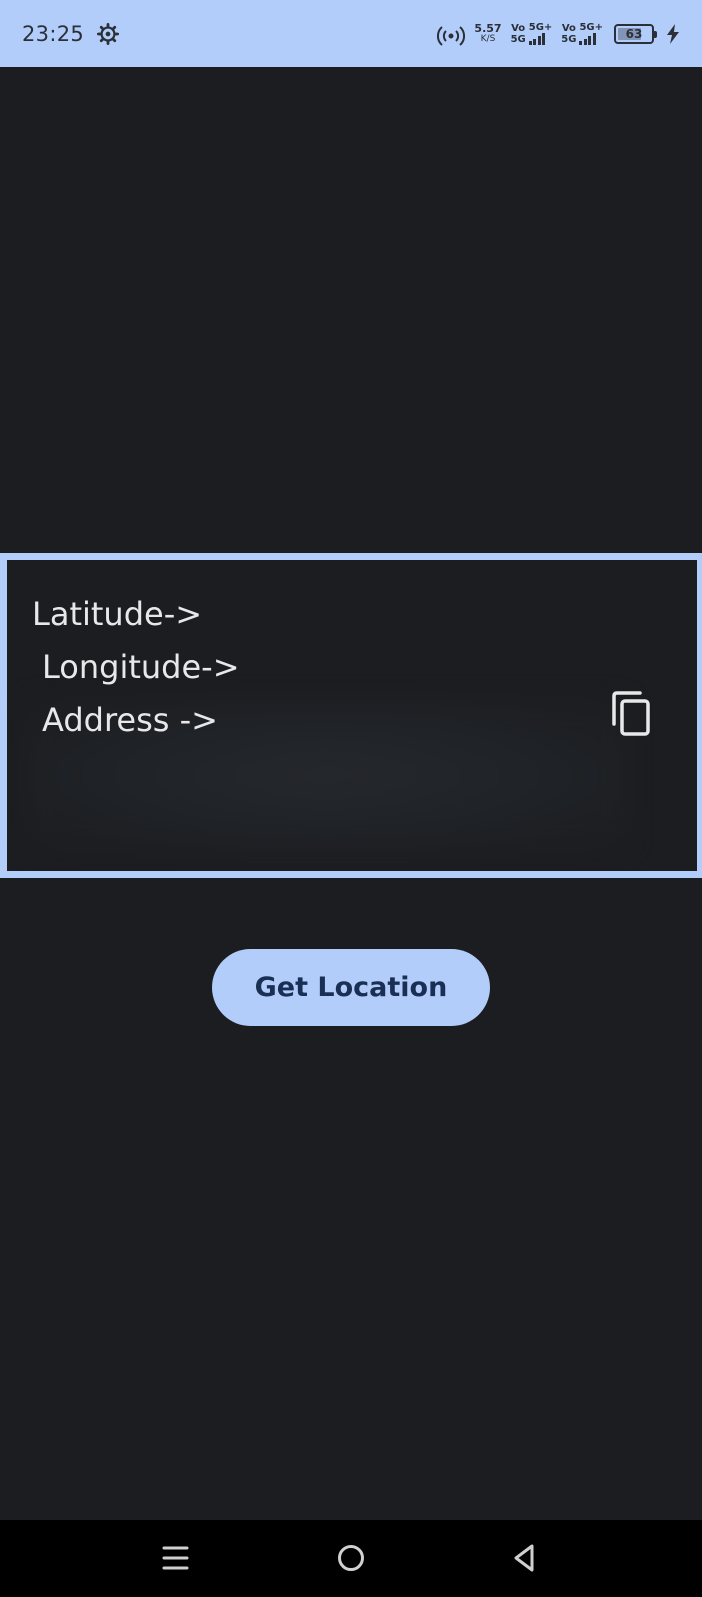 The height and width of the screenshot is (1597, 702). I want to click on address-label: Address ->, so click(130, 720).